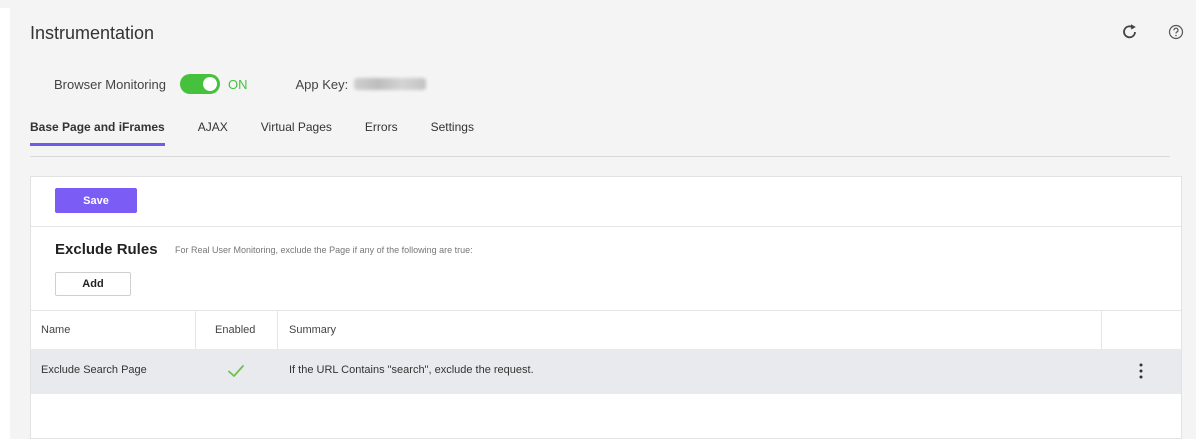 This screenshot has height=439, width=1196. What do you see at coordinates (390, 84) in the screenshot?
I see `app-key-redacted` at bounding box center [390, 84].